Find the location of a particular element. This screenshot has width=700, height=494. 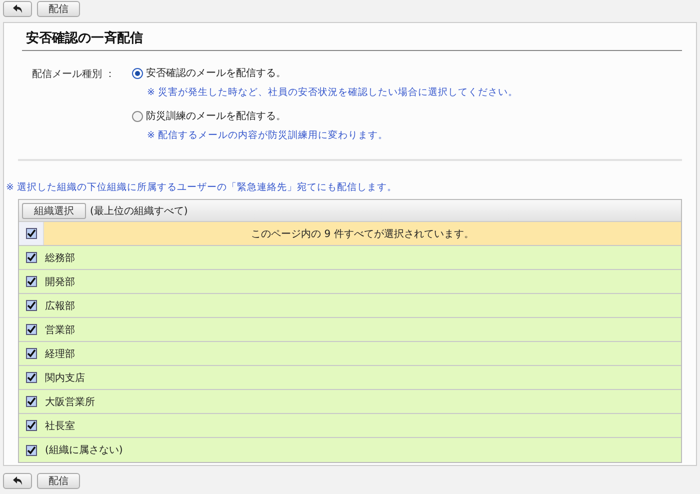

page-title: 安否確認の一斉配信 is located at coordinates (352, 37).